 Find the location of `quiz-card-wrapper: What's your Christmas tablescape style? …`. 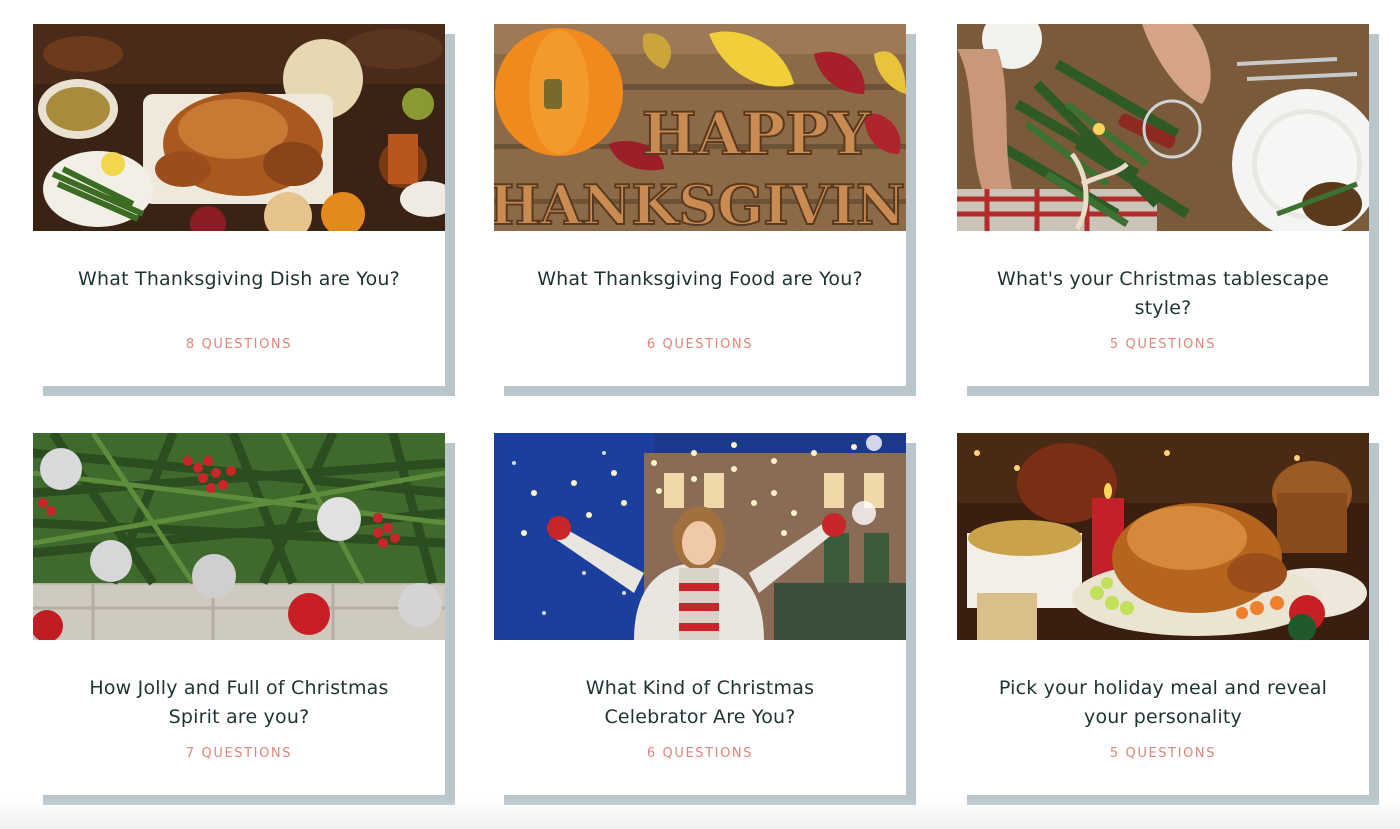

quiz-card-wrapper: What's your Christmas tablescape style? … is located at coordinates (1168, 210).